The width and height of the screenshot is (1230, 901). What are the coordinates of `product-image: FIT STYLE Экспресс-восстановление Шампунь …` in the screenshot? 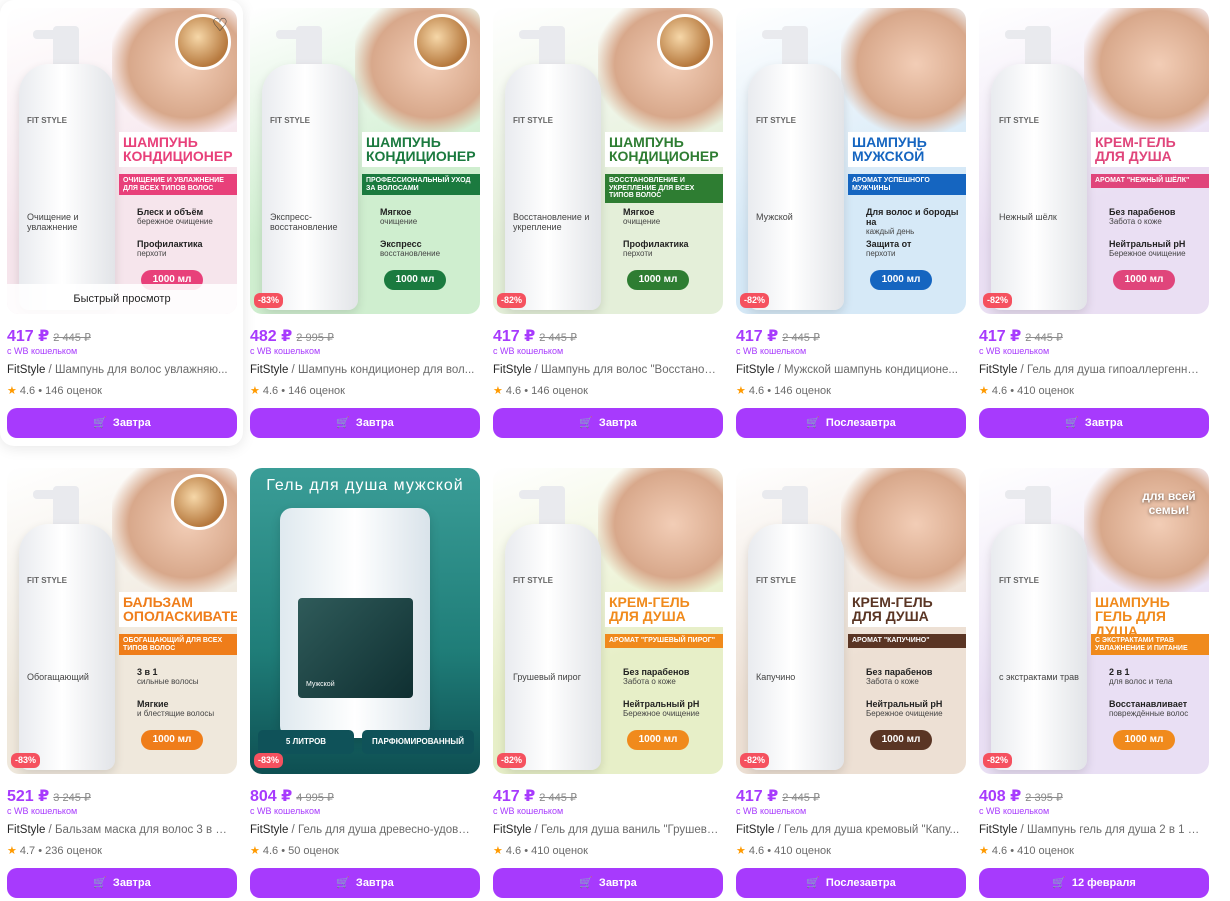 It's located at (365, 161).